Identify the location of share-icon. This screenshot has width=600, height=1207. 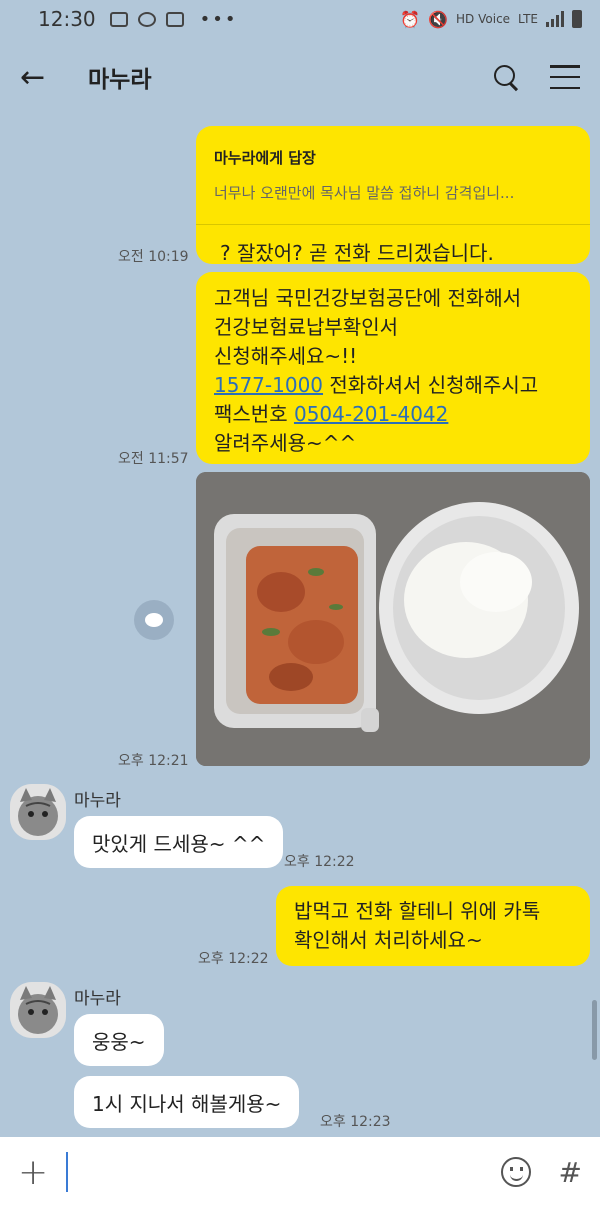
(154, 620).